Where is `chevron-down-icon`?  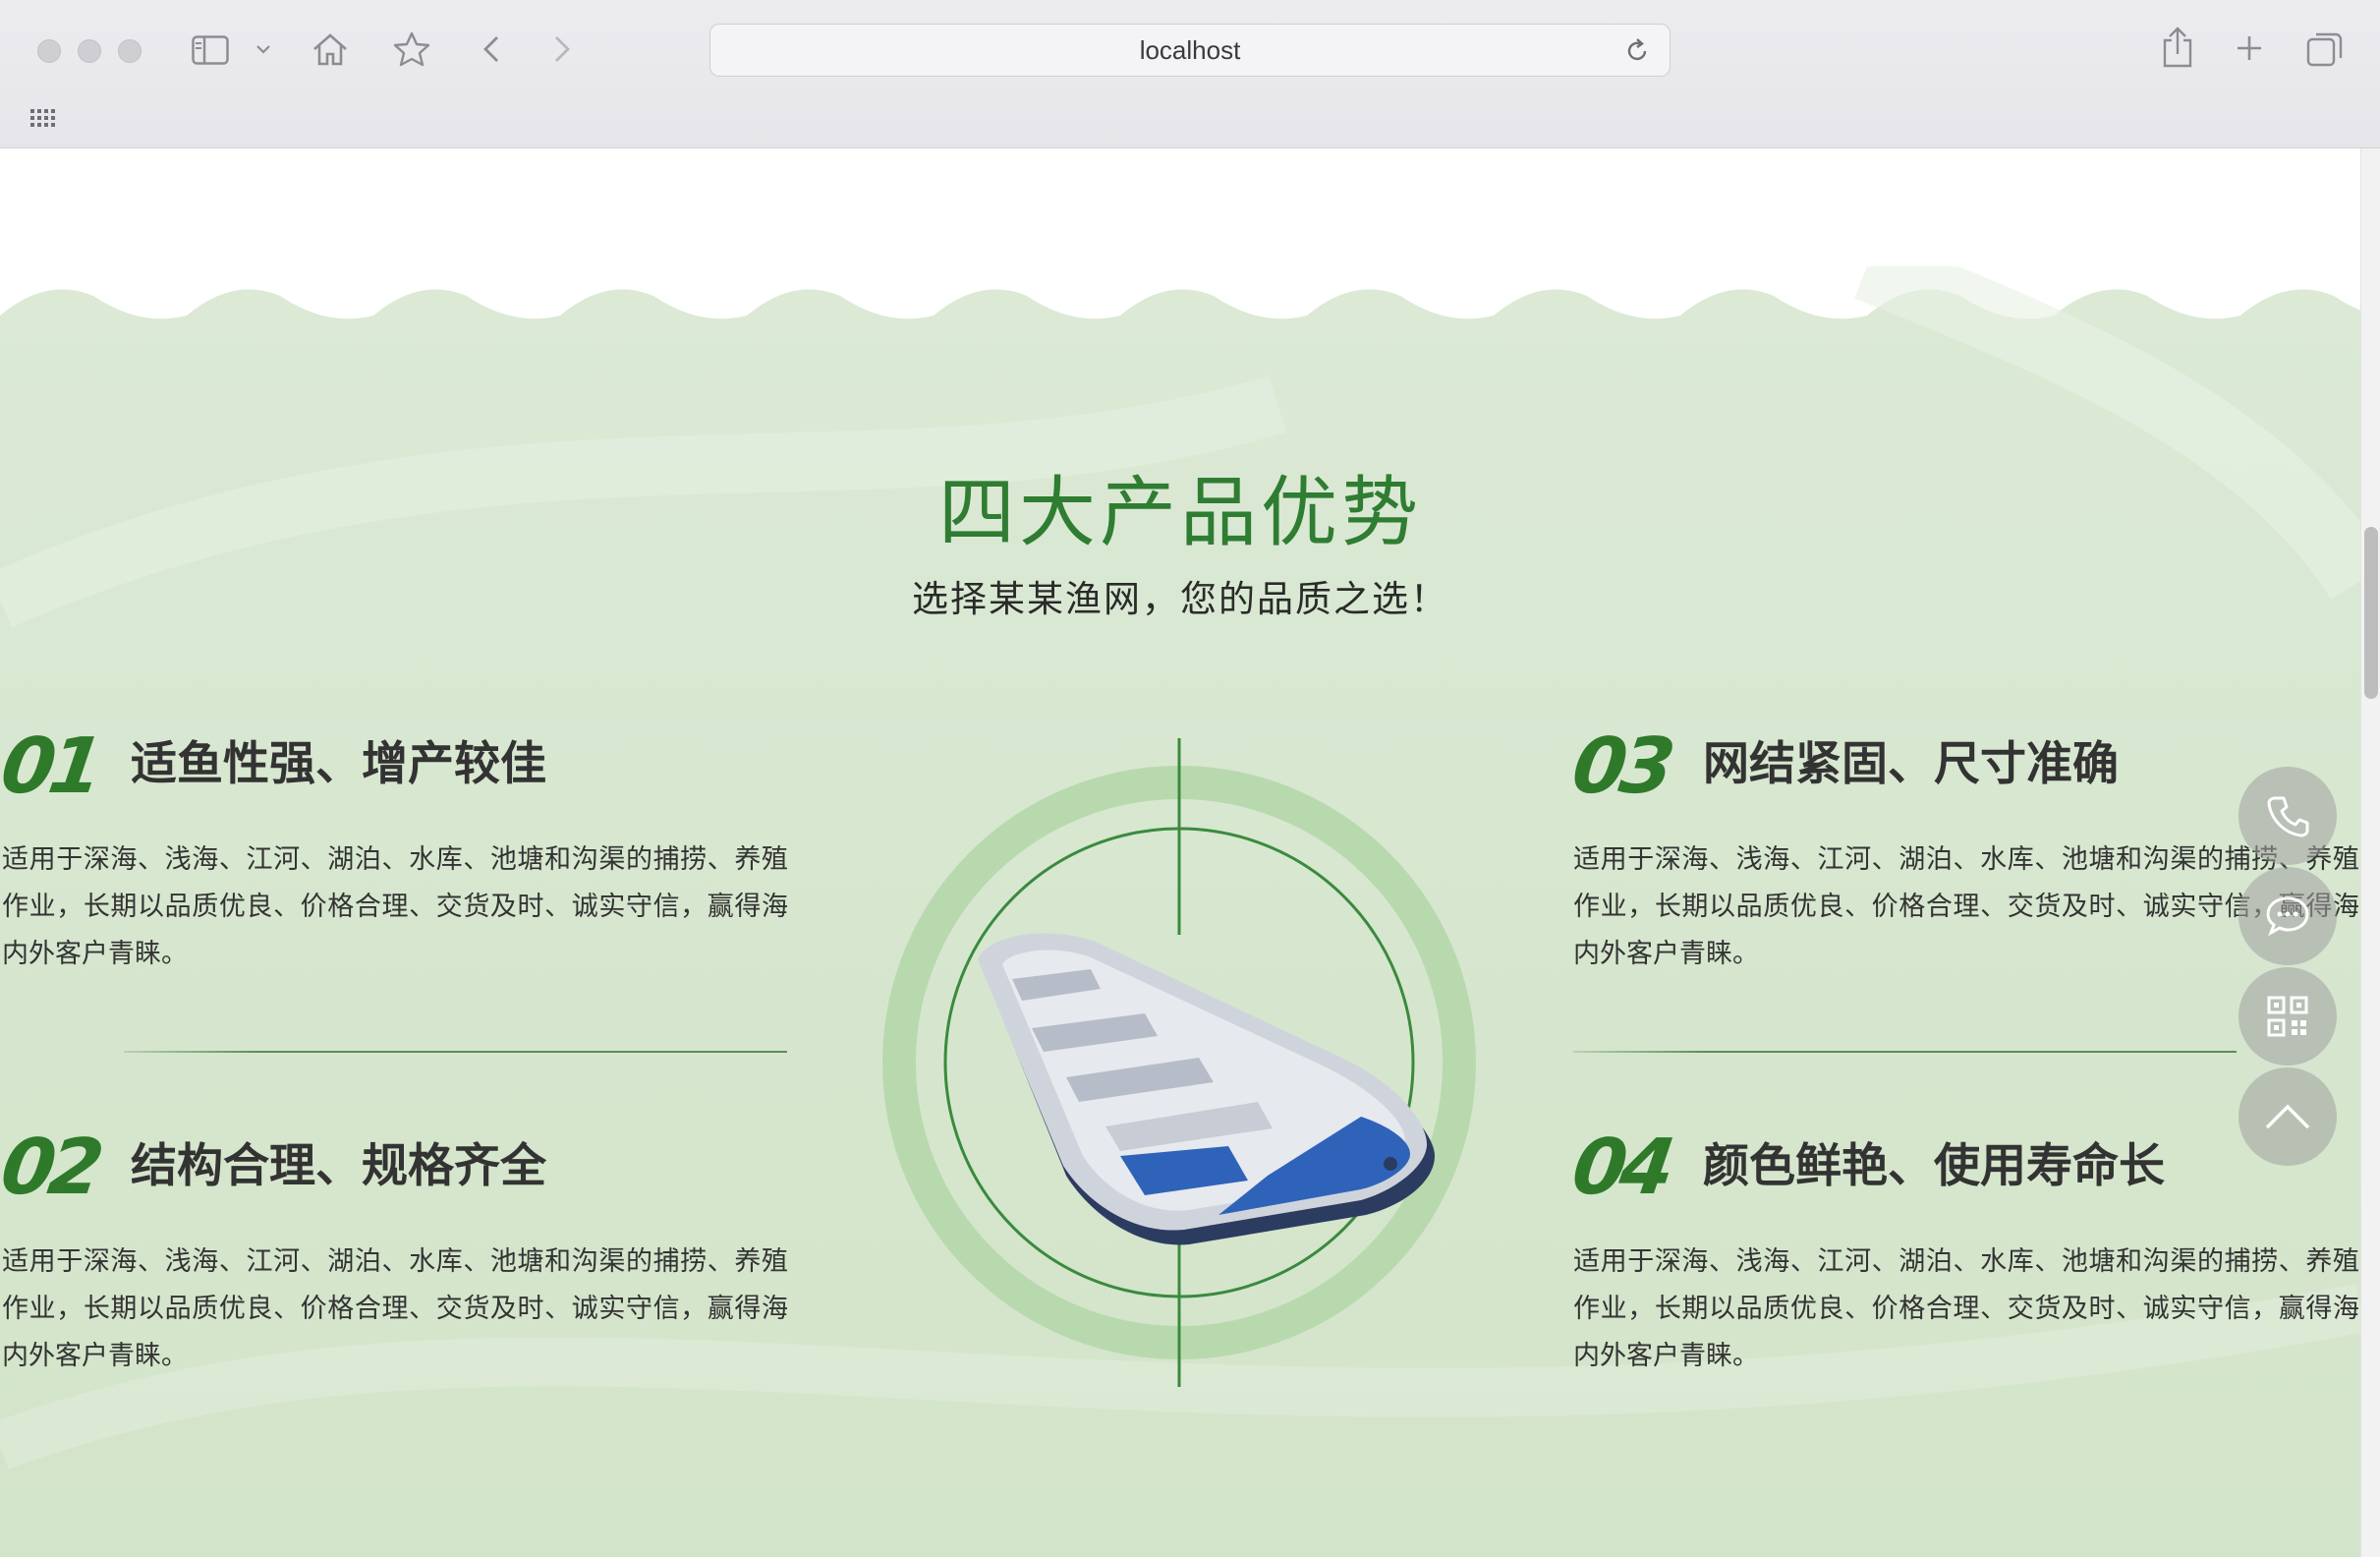 chevron-down-icon is located at coordinates (263, 49).